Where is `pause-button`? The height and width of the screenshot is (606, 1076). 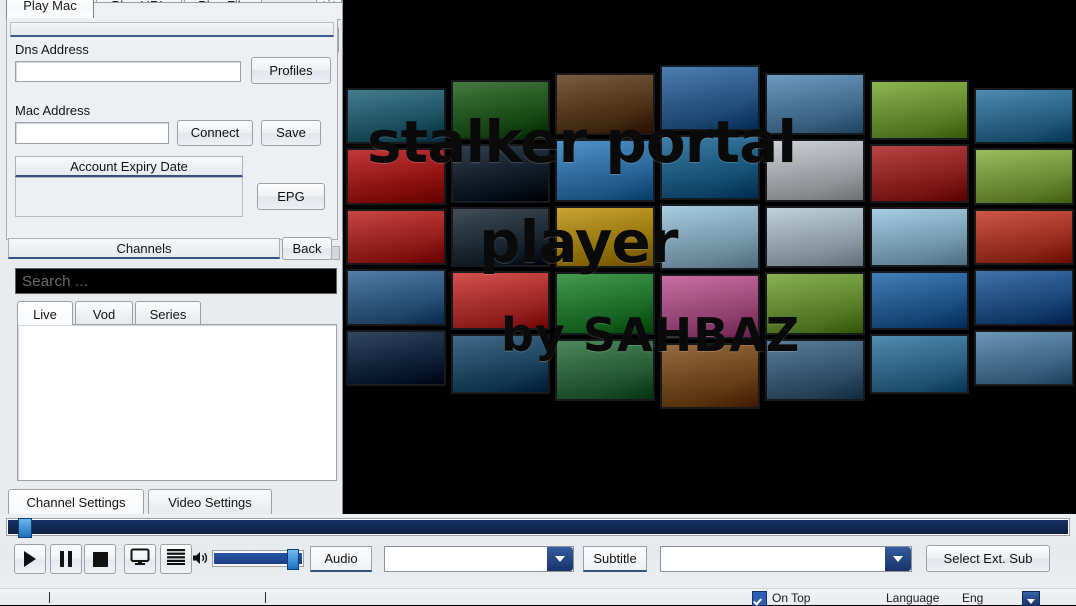
pause-button is located at coordinates (66, 559).